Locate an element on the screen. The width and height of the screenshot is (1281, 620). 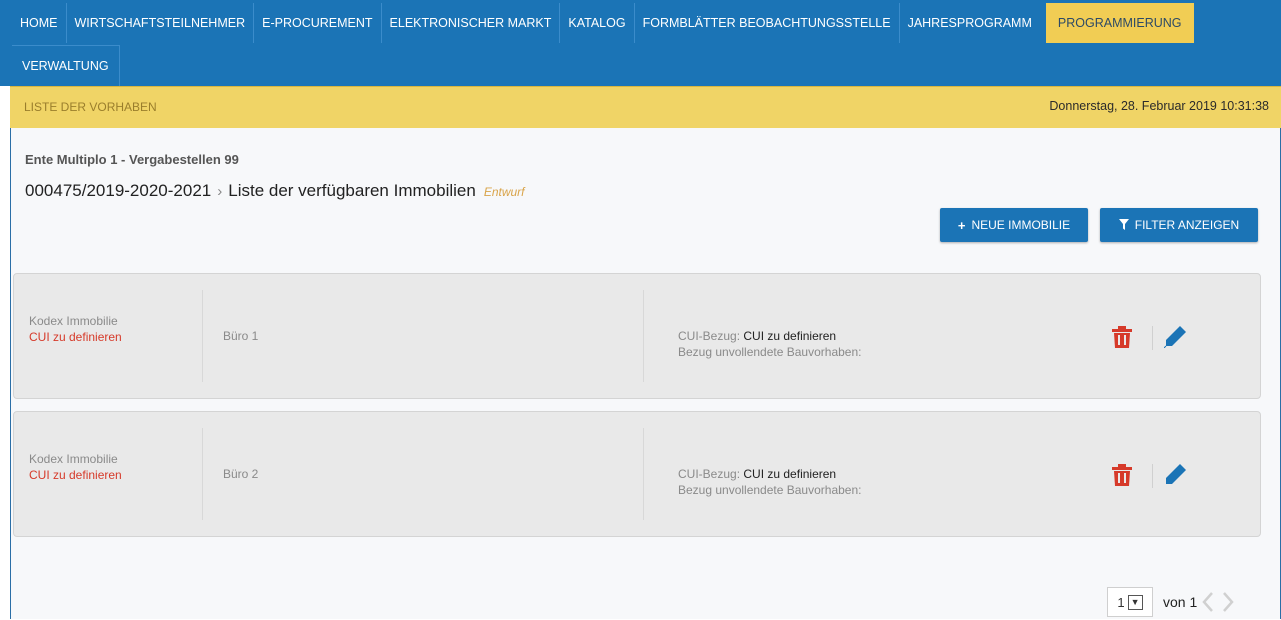
chevron-right-icon: › is located at coordinates (220, 191).